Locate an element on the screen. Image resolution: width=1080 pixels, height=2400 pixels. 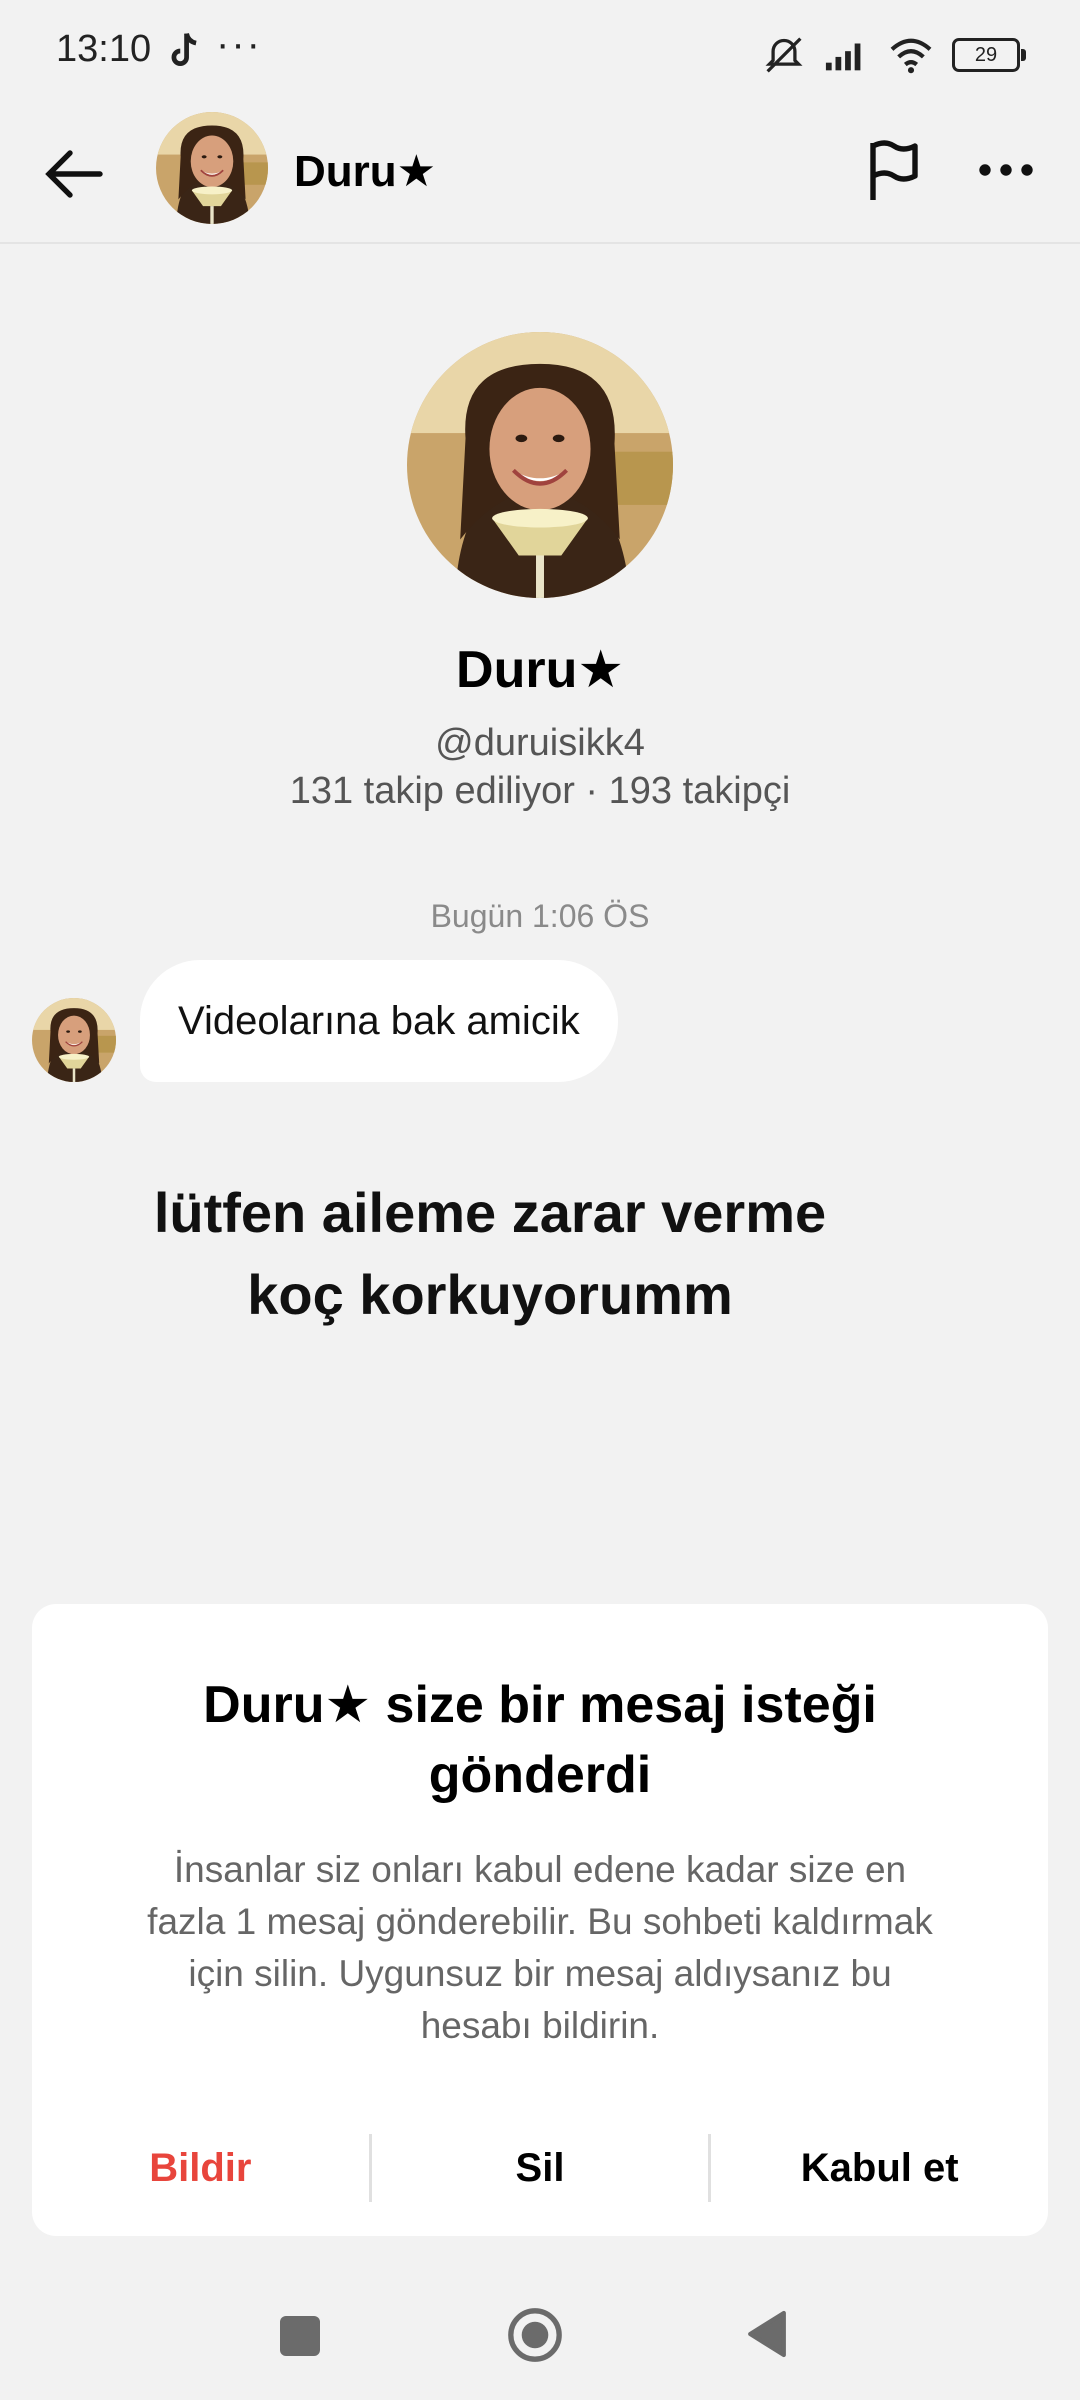
profile-name: Duru★ is located at coordinates (540, 670).